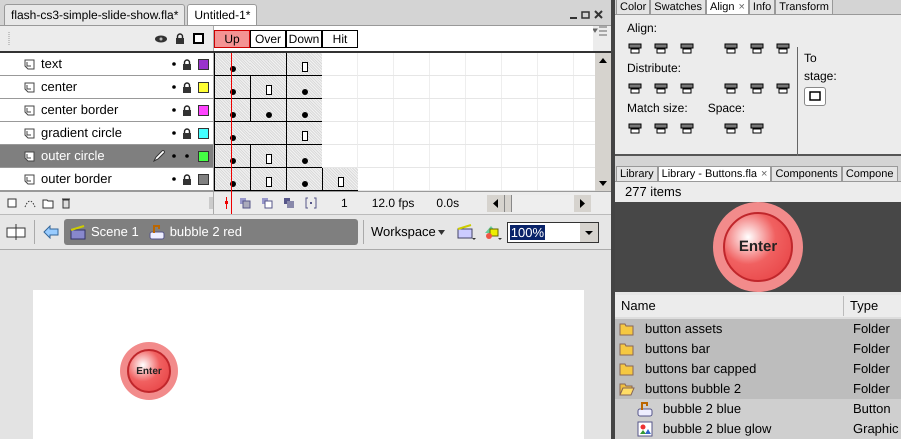 This screenshot has height=439, width=901. Describe the element at coordinates (861, 306) in the screenshot. I see `column-header: Type` at that location.